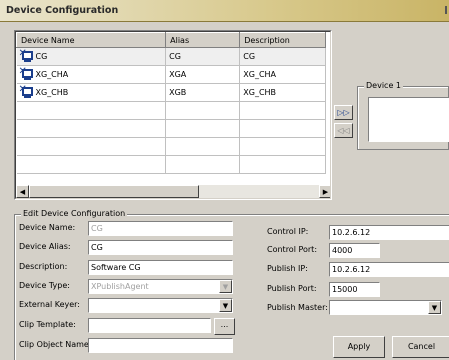  What do you see at coordinates (203, 92) in the screenshot?
I see `alias-cell: XGB` at bounding box center [203, 92].